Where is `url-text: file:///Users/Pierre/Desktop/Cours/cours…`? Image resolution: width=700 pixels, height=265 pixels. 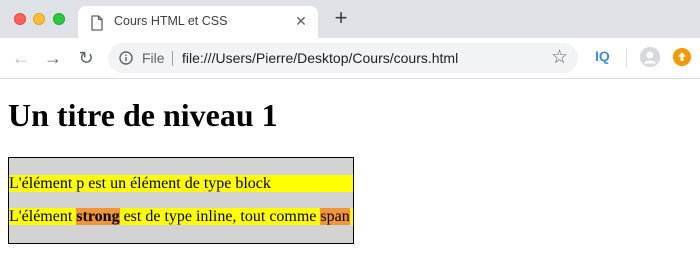
url-text: file:///Users/Pierre/Desktop/Cours/cours… is located at coordinates (320, 58).